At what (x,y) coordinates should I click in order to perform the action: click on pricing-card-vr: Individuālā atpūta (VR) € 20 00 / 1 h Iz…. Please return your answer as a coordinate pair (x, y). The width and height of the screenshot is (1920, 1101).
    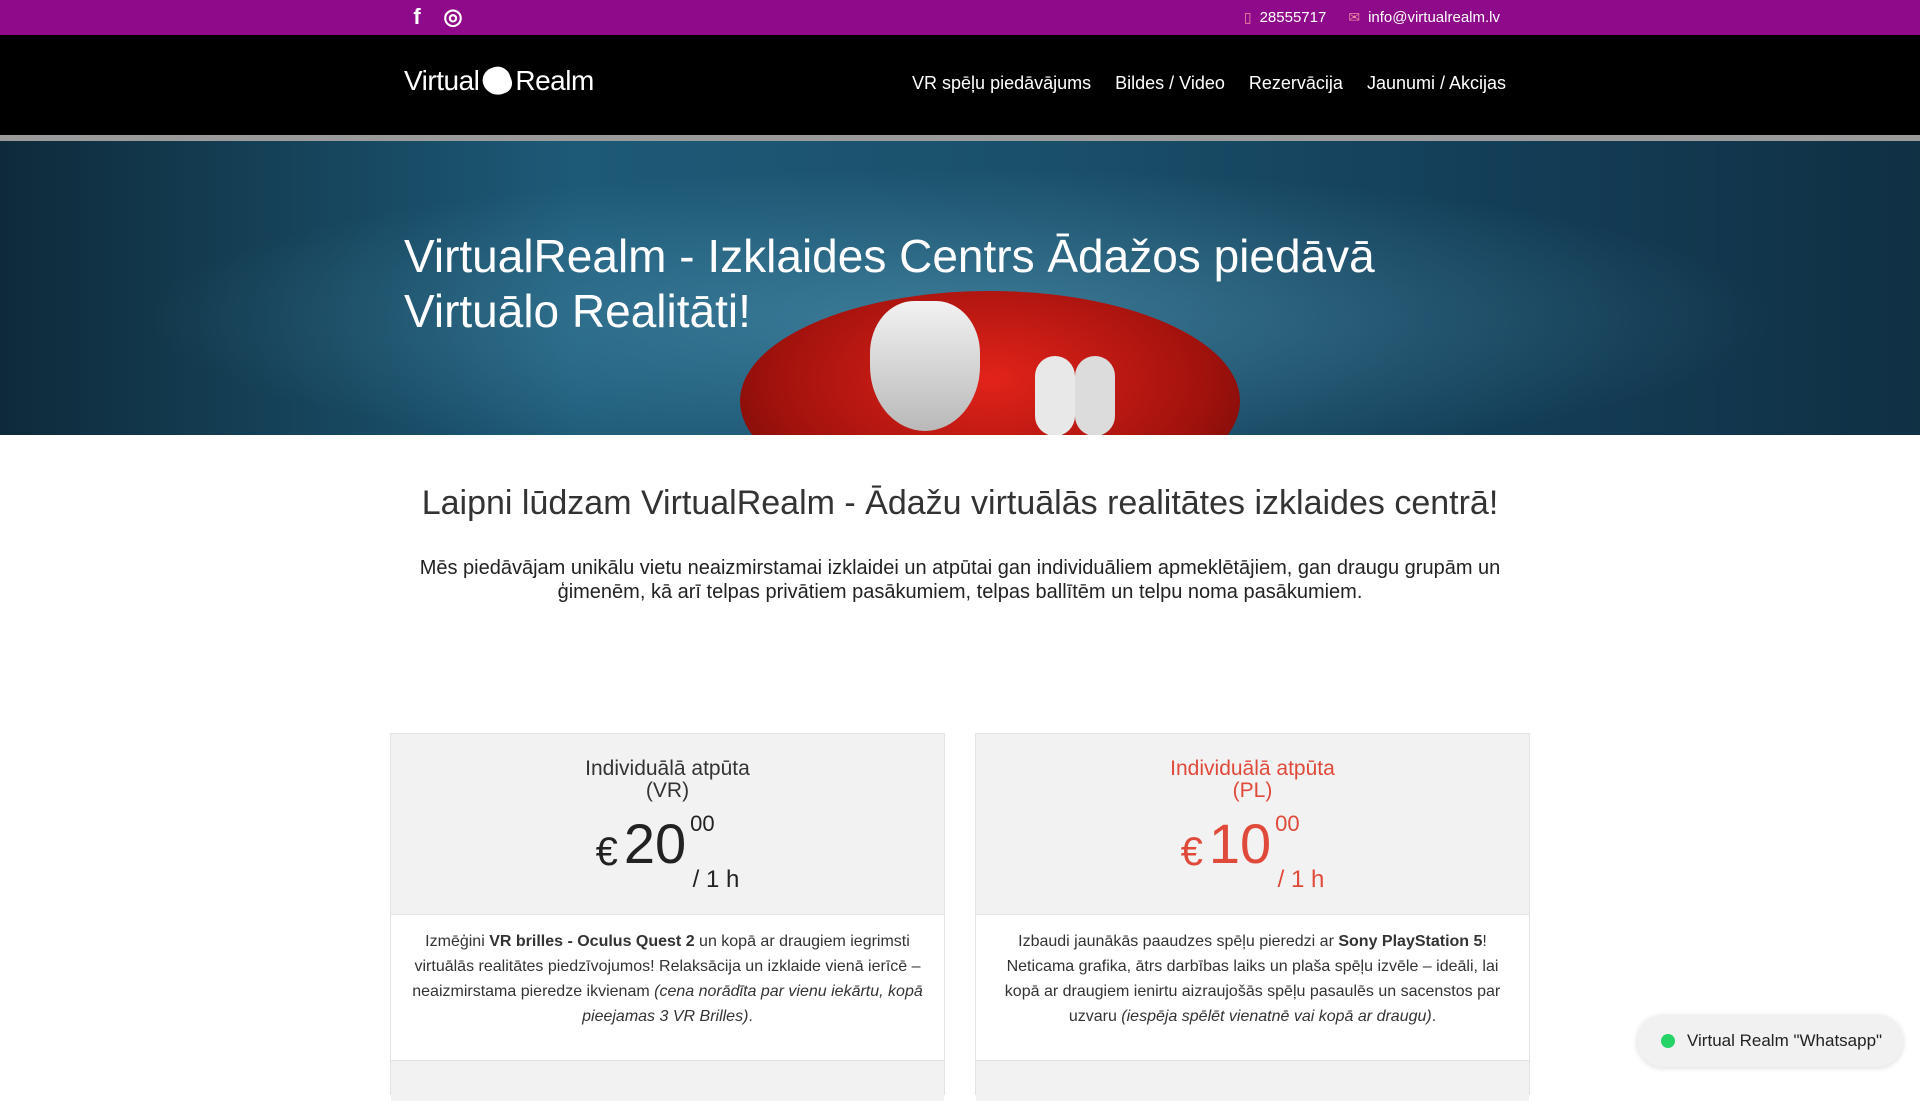
    Looking at the image, I should click on (667, 917).